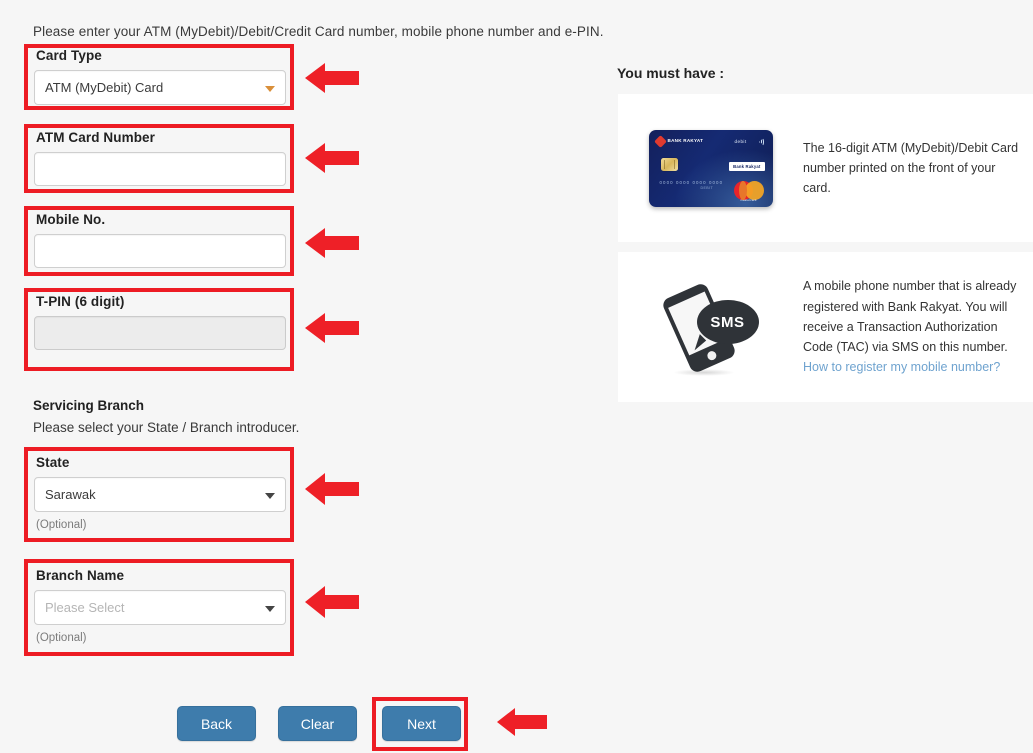  I want to click on field-mobile-no: Mobile No., so click(160, 240).